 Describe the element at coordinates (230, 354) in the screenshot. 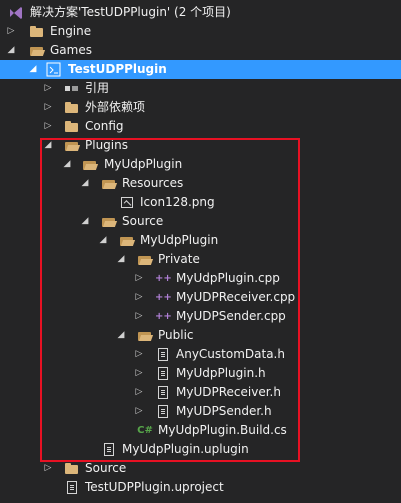

I see `tree-label-h-anycustomdata: AnyCustomData.h` at that location.